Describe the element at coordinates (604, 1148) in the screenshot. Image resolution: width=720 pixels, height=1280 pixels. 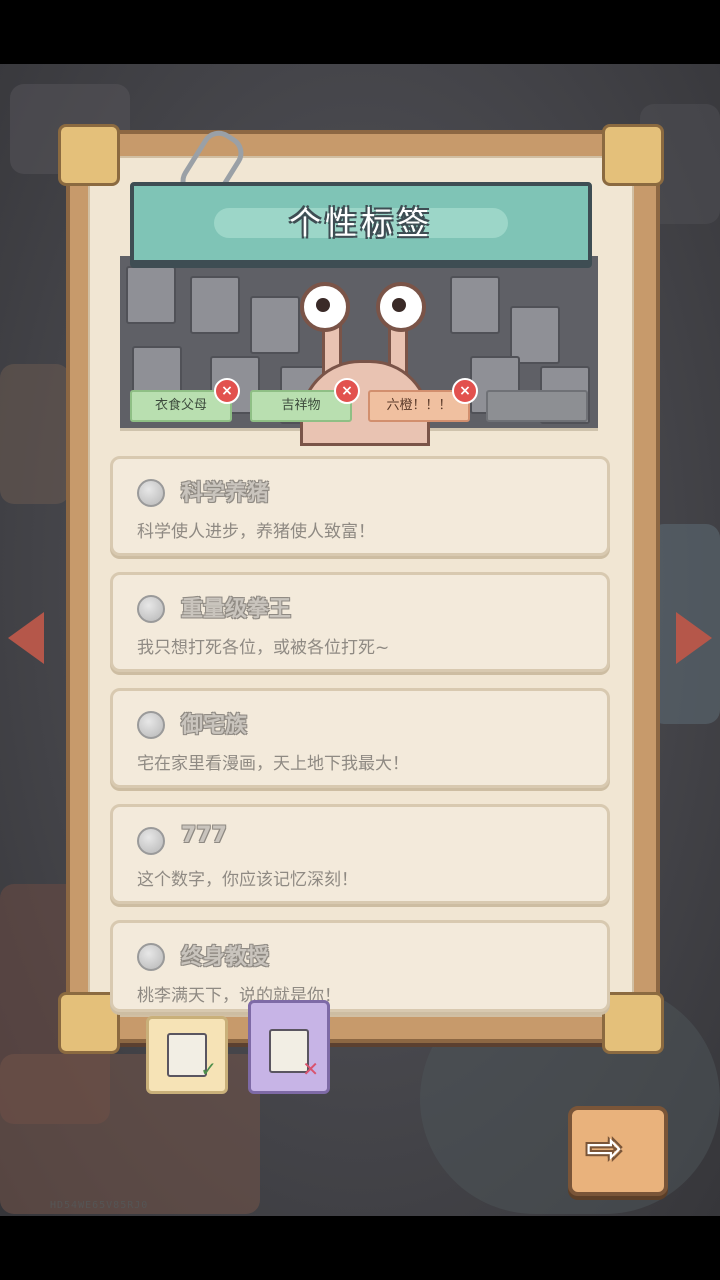
I see `arrow-right-icon: ⇨` at that location.